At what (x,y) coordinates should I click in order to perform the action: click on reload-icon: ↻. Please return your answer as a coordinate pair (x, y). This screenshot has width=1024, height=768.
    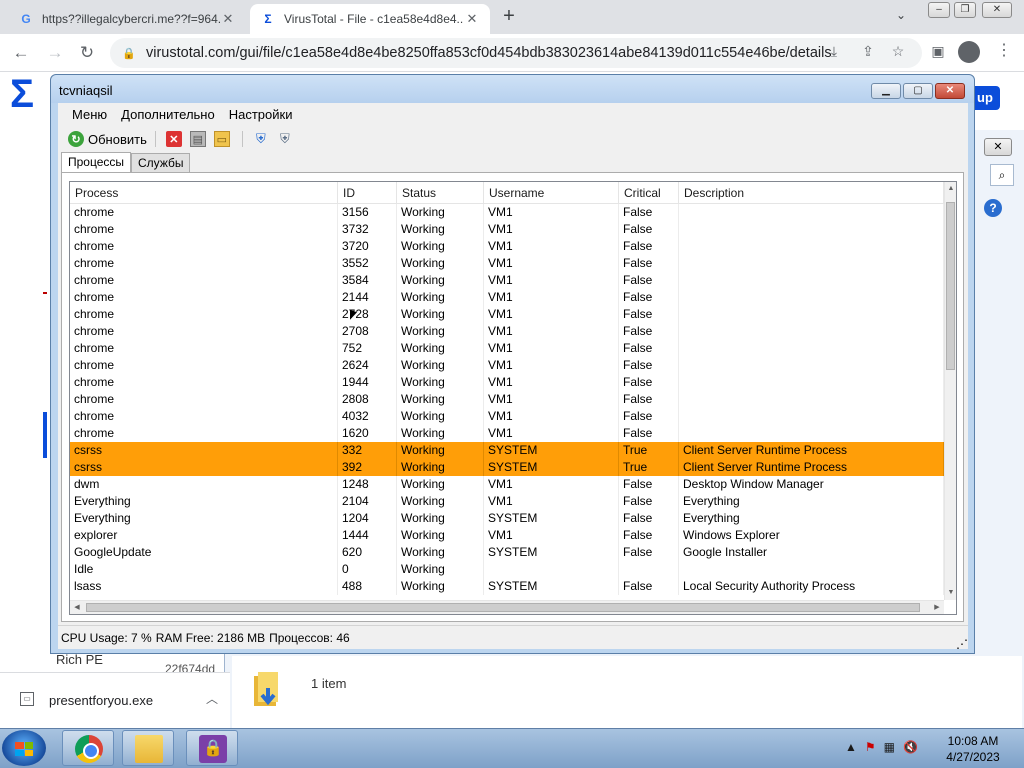
    Looking at the image, I should click on (87, 53).